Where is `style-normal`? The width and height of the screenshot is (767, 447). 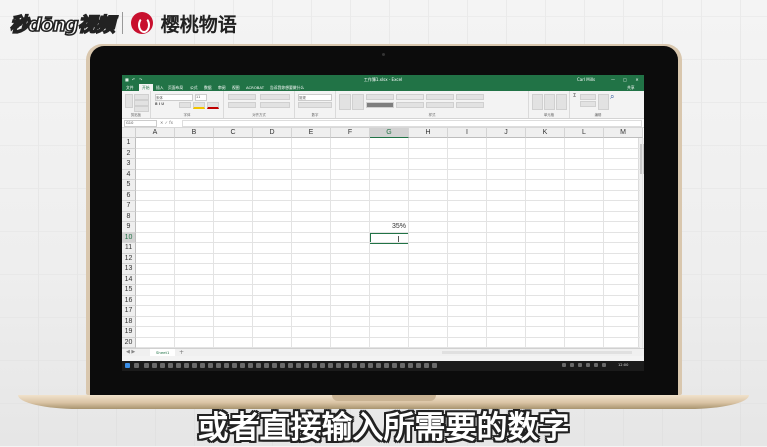
style-normal is located at coordinates (380, 97).